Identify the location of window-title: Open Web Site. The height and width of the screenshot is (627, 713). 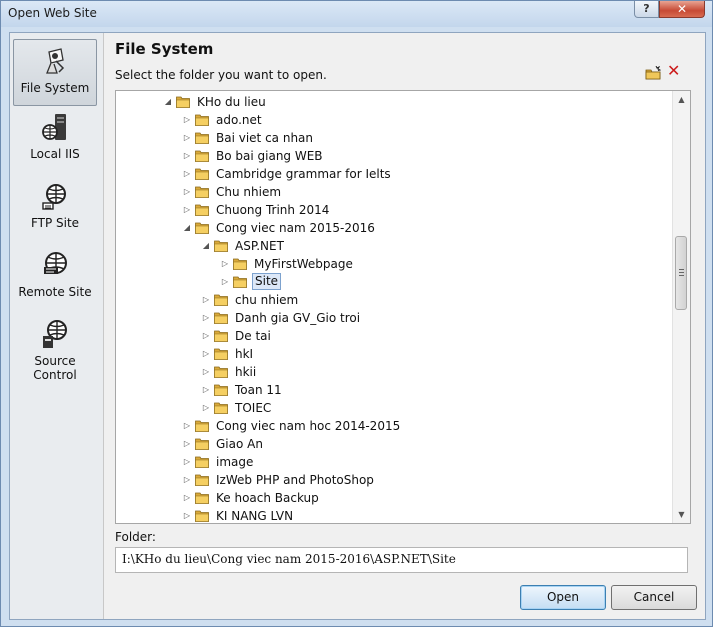
(52, 13).